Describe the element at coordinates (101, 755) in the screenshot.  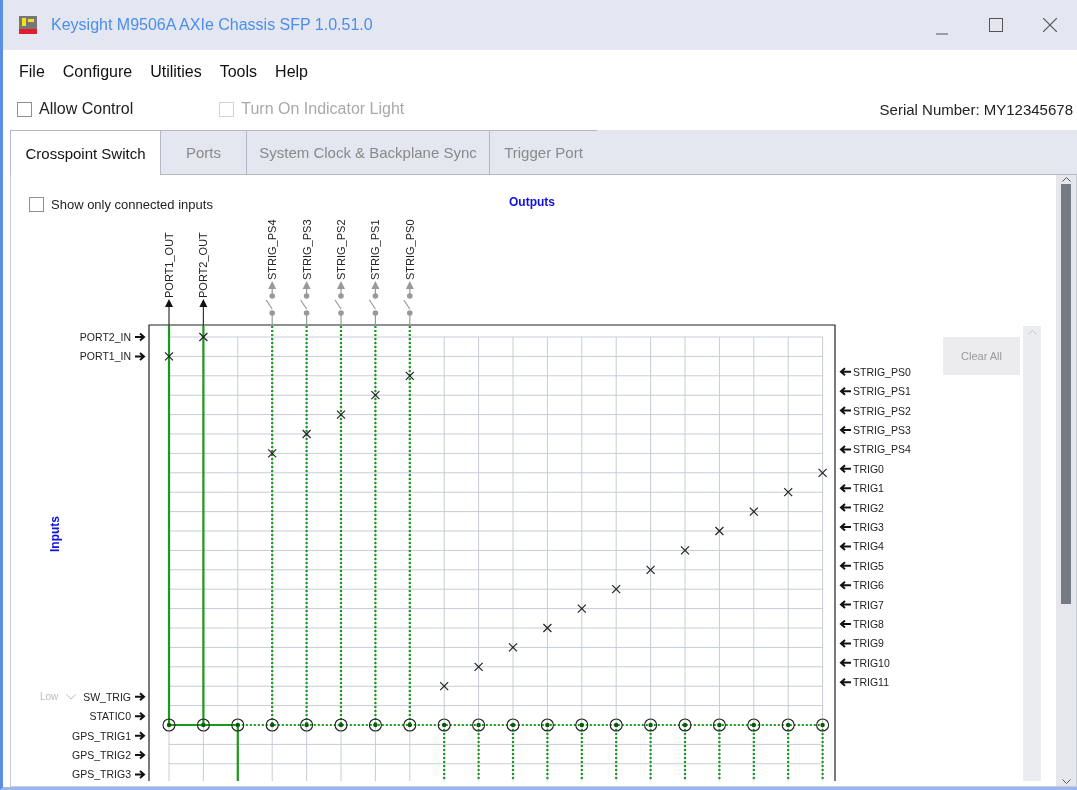
I see `input-label: GPS_TRIG2` at that location.